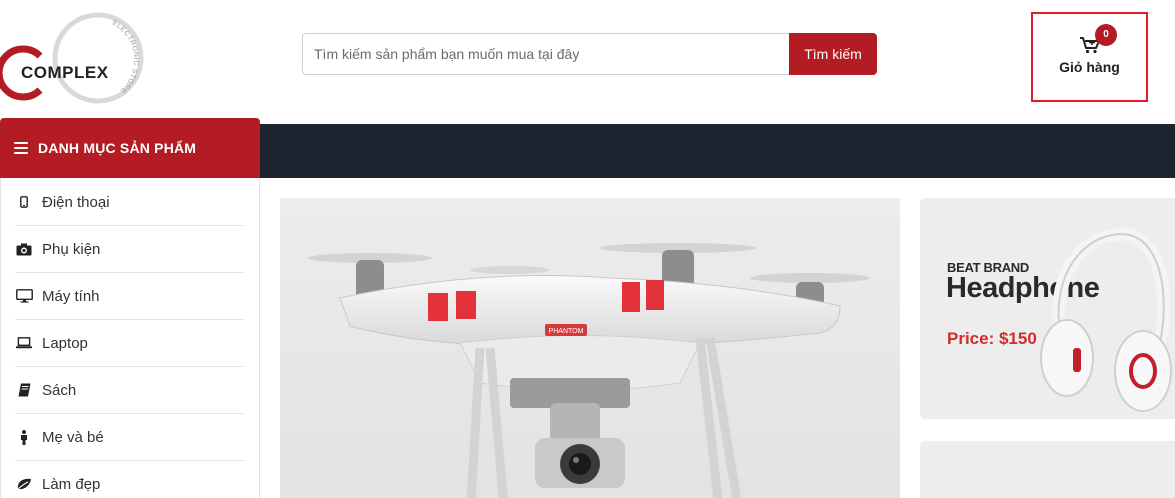 The image size is (1175, 498). I want to click on category-menu-title: DANH MỤC SẢN PHẨM, so click(117, 148).